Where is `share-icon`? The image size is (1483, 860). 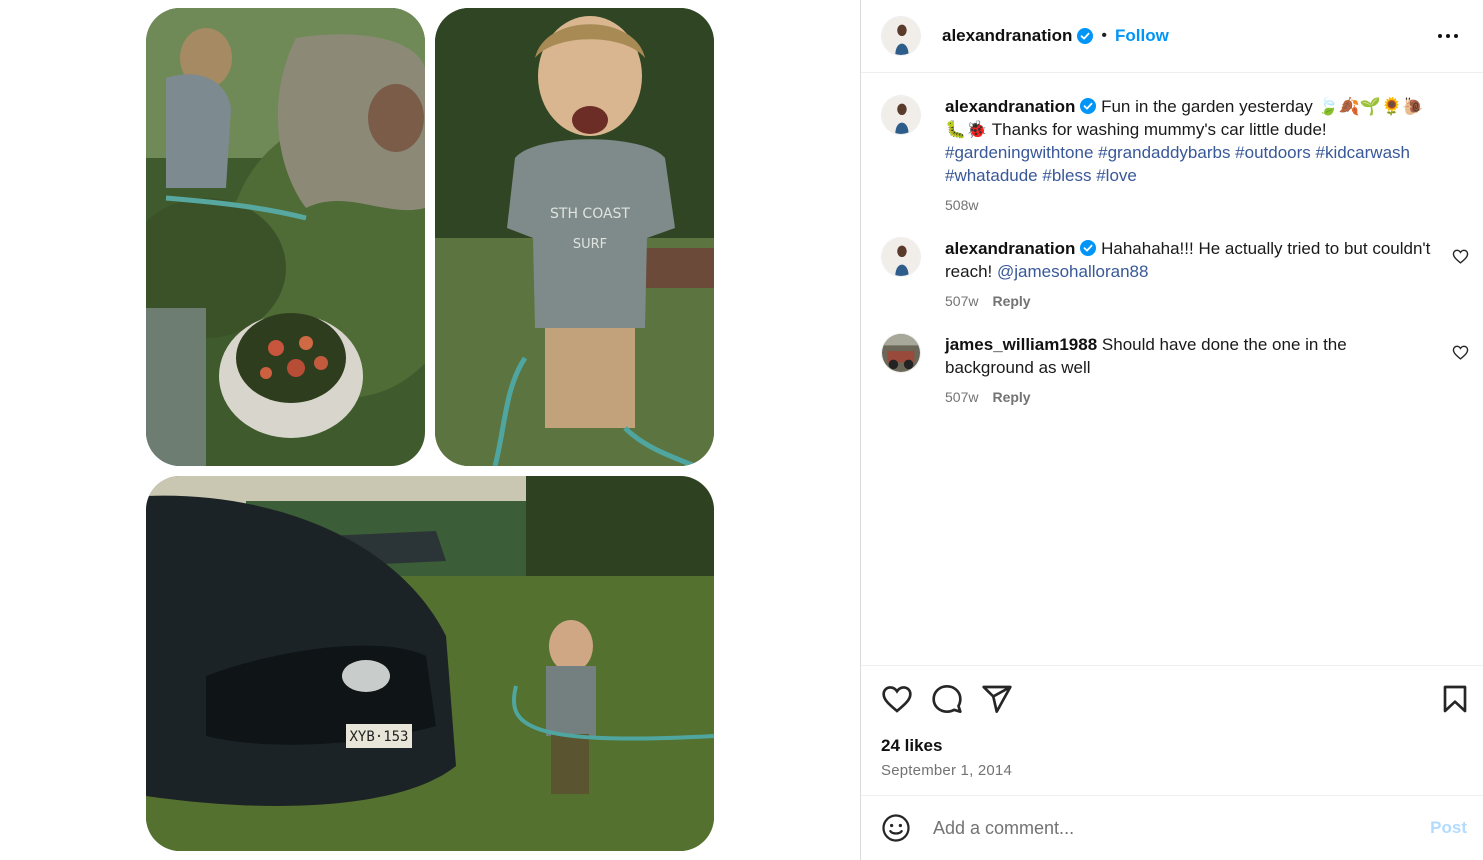
share-icon is located at coordinates (997, 699).